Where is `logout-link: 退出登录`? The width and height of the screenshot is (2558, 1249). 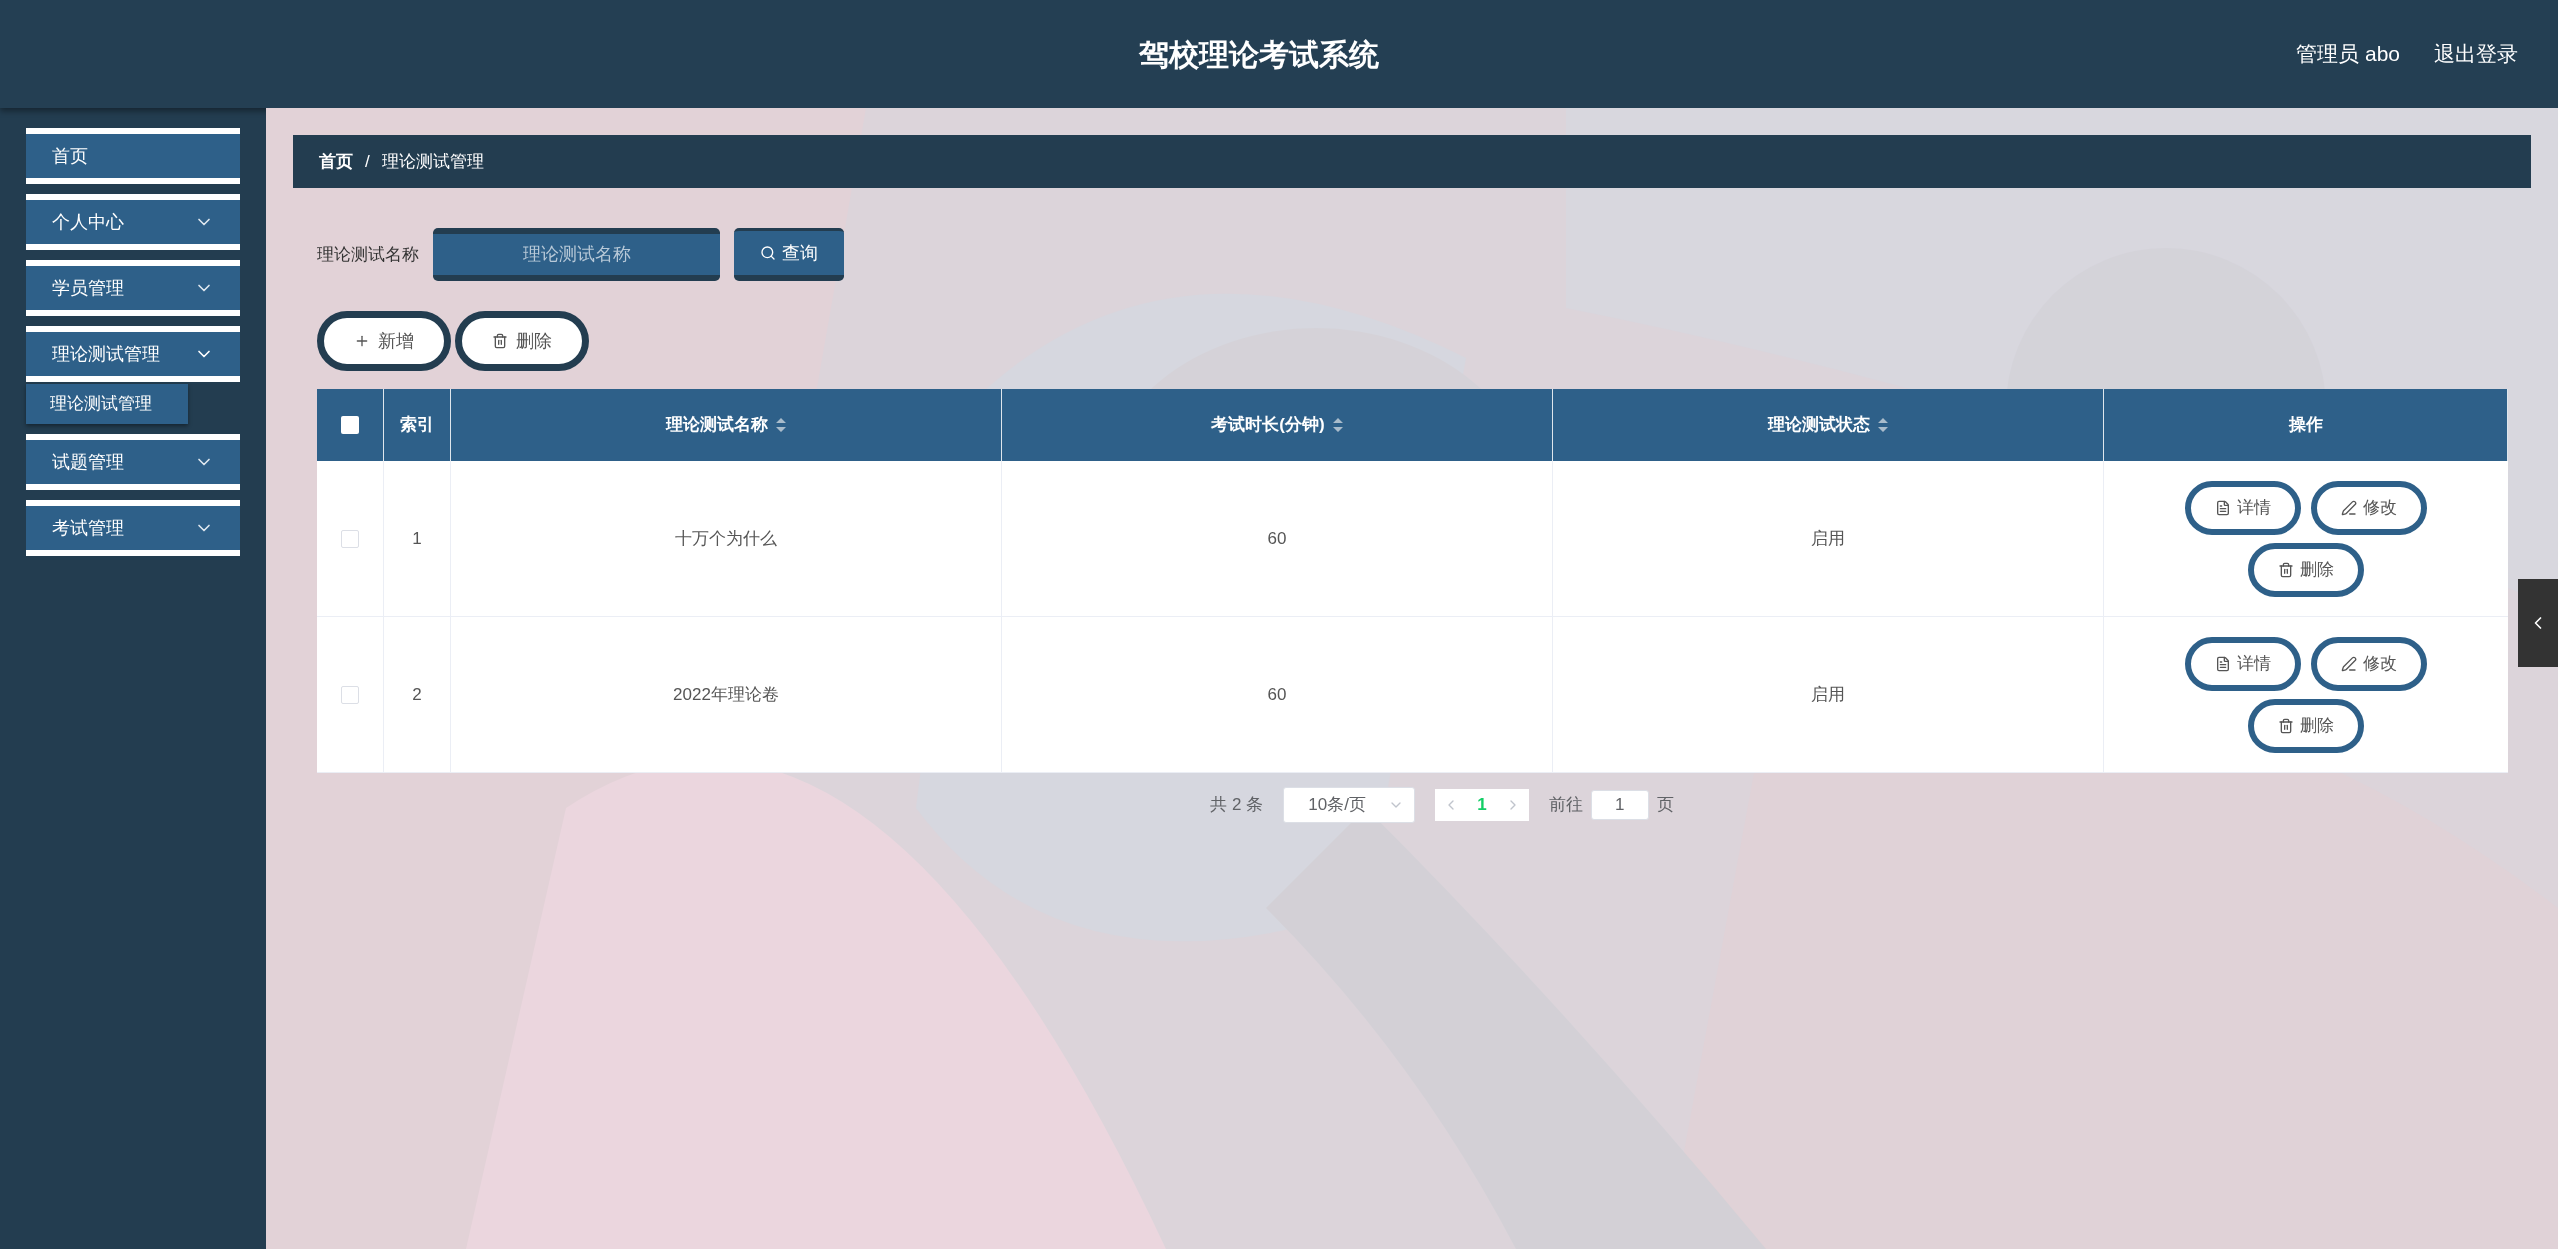 logout-link: 退出登录 is located at coordinates (2476, 54).